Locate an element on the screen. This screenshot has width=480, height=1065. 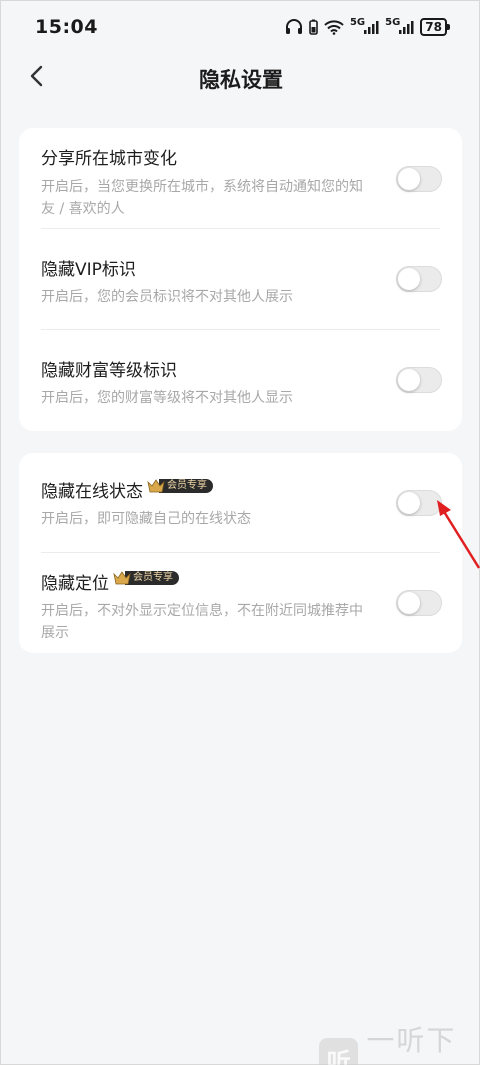
setting-description: 开启后，您的财富等级将不对其他人显示 is located at coordinates (167, 398).